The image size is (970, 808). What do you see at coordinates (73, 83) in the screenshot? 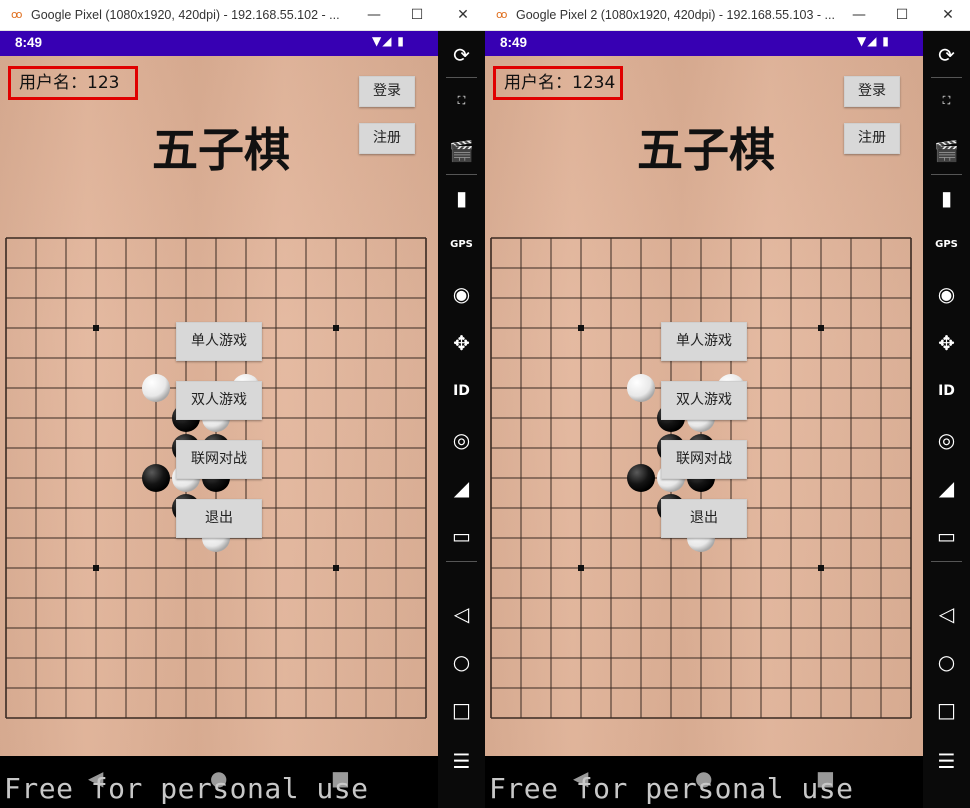
I see `username-label: 用户名：123` at bounding box center [73, 83].